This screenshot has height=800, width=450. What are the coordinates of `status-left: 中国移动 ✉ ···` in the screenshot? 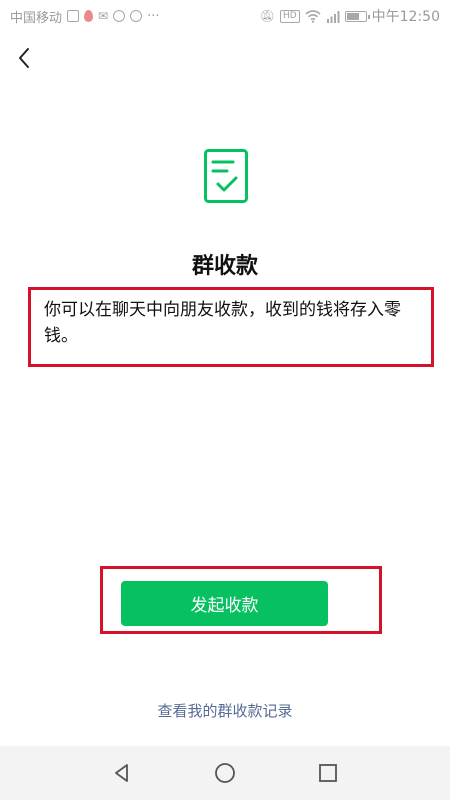 It's located at (84, 16).